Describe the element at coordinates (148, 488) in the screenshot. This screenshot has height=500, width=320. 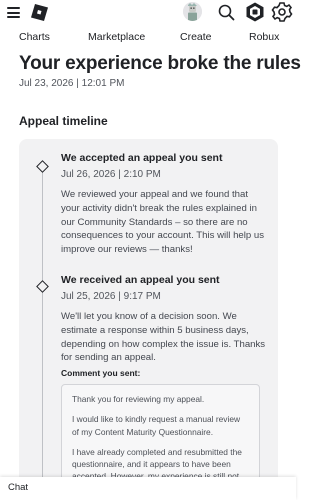
I see `chat-tab: Chat` at that location.